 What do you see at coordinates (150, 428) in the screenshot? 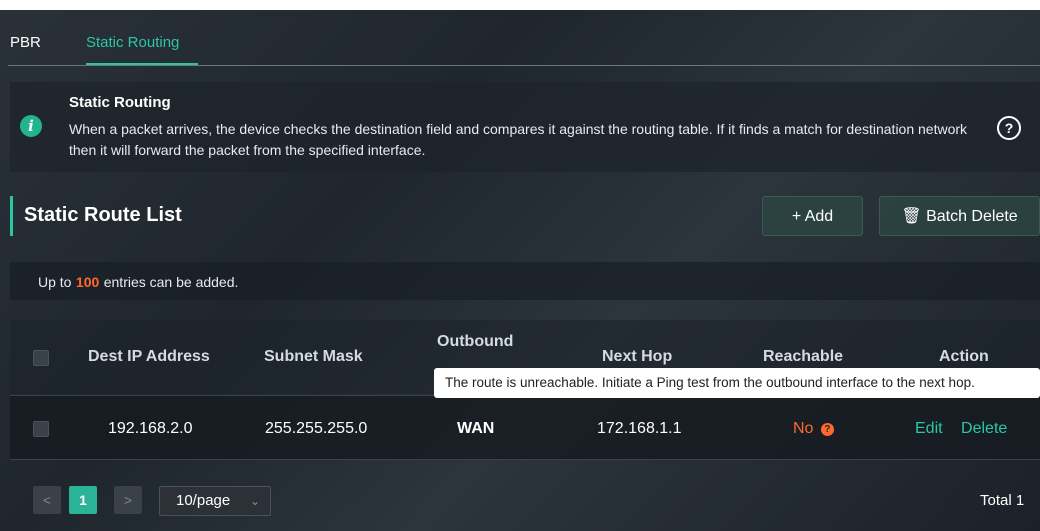
I see `cell-dest-ip: 192.168.2.0` at bounding box center [150, 428].